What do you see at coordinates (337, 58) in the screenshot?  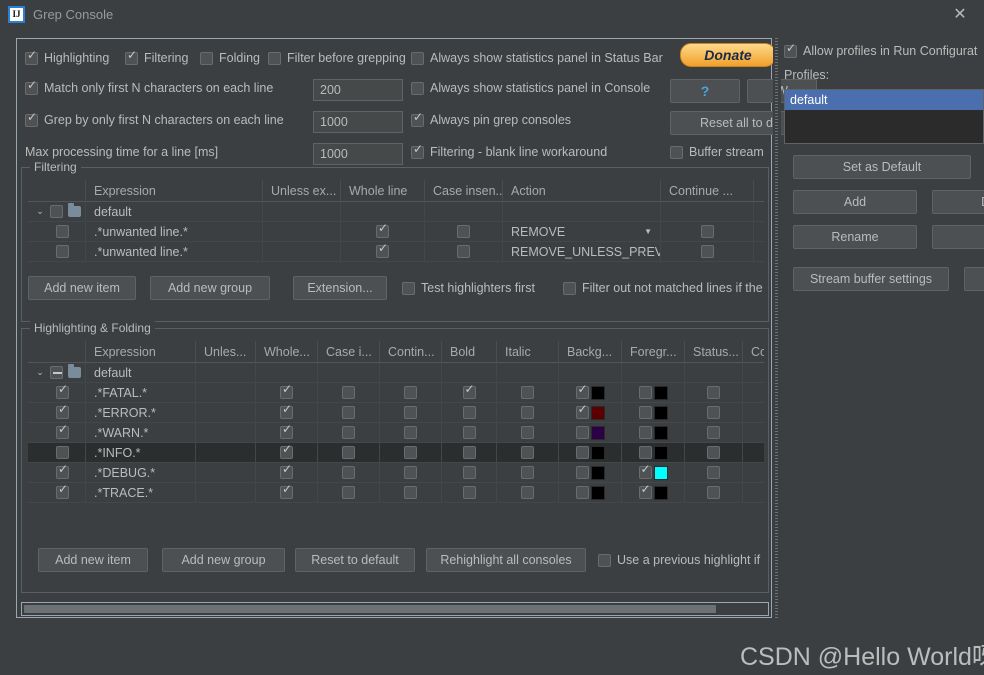 I see `filter-before-grepping-checkbox: Filter before grepping` at bounding box center [337, 58].